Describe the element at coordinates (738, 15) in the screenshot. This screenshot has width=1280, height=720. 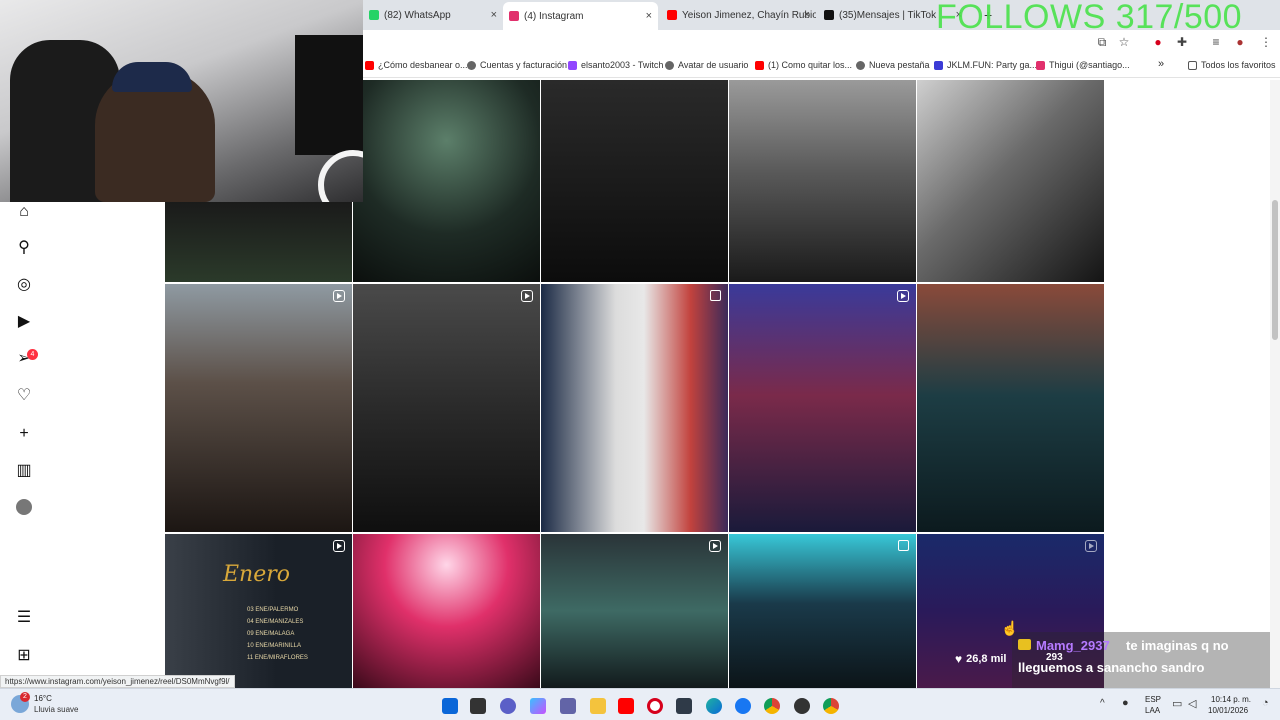
I see `tab-youtube: Yeison Jimenez, Chayín Rubio I ×` at that location.